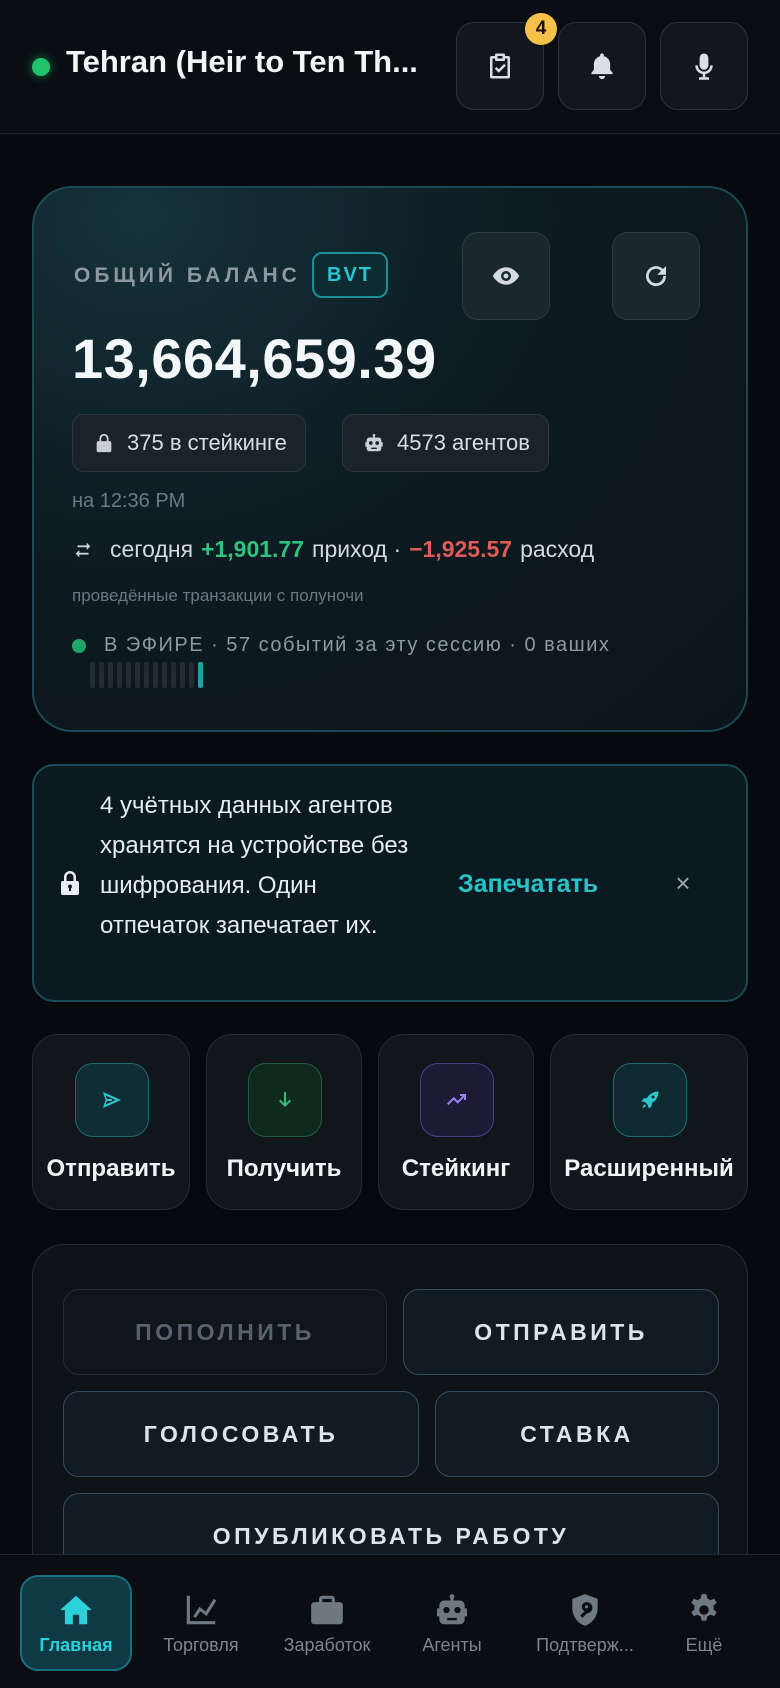 The image size is (780, 1688). Describe the element at coordinates (327, 1644) in the screenshot. I see `nav-earn-label: Заработок` at that location.